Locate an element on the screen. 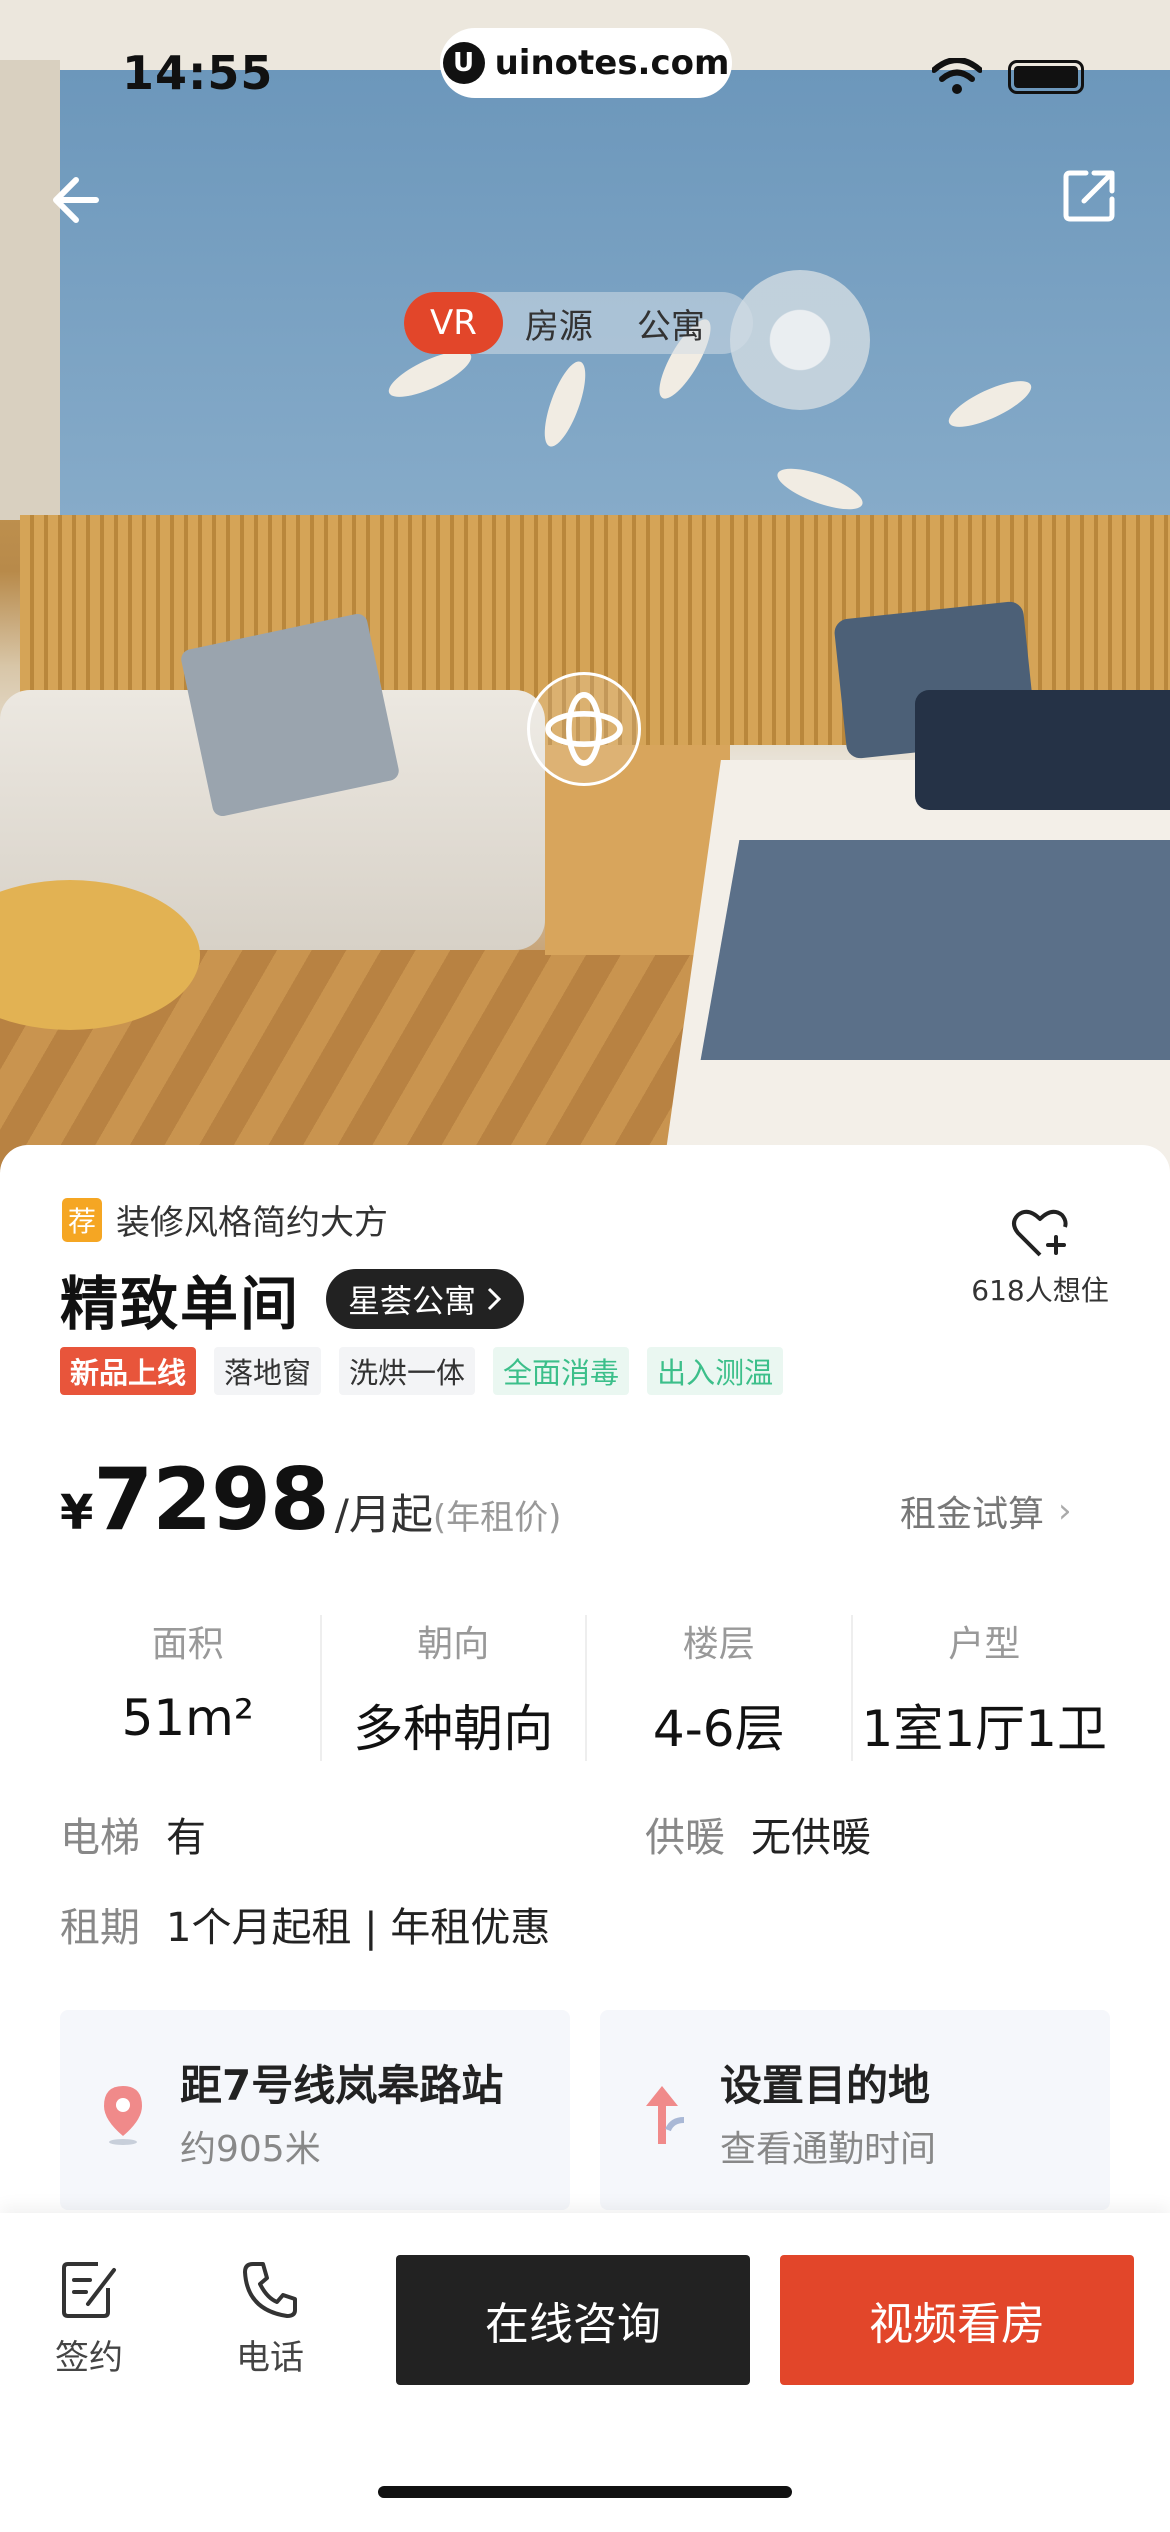 Image resolution: width=1170 pixels, height=2532 pixels. share-icon is located at coordinates (1090, 195).